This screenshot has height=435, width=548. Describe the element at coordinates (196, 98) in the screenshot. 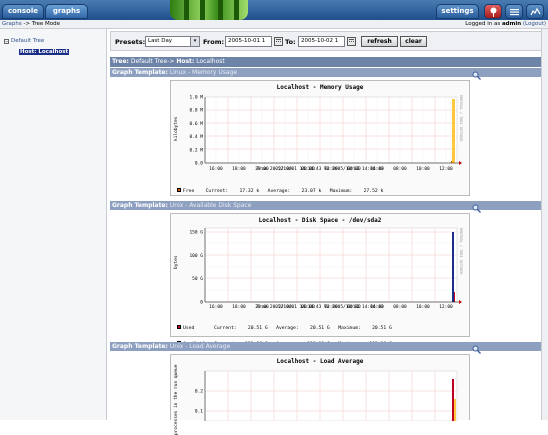

I see `y-tick-label: 1.0 M` at that location.